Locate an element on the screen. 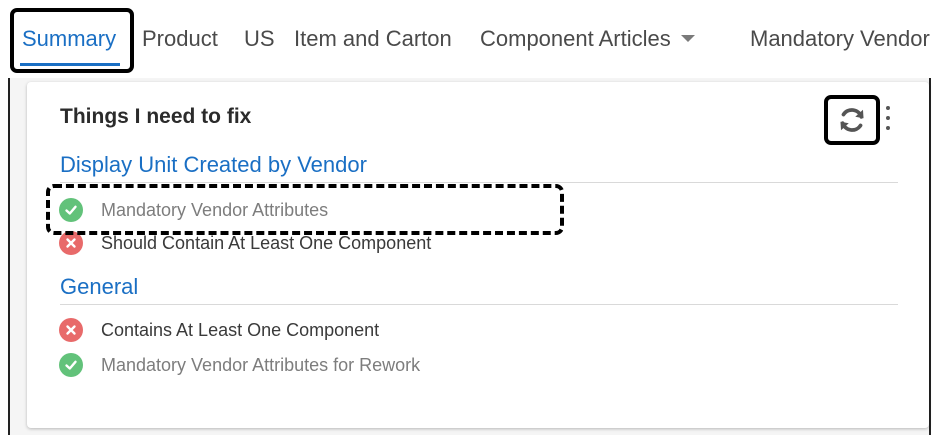 This screenshot has height=435, width=935. summary-tab-highlight is located at coordinates (72, 40).